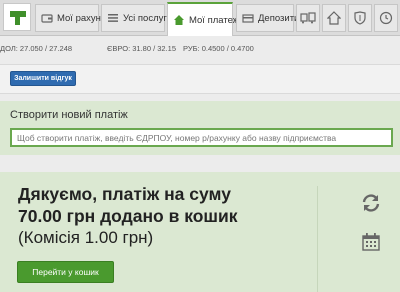 Image resolution: width=400 pixels, height=292 pixels. What do you see at coordinates (215, 20) in the screenshot?
I see `tab-my-payments-label: Мої платежі` at bounding box center [215, 20].